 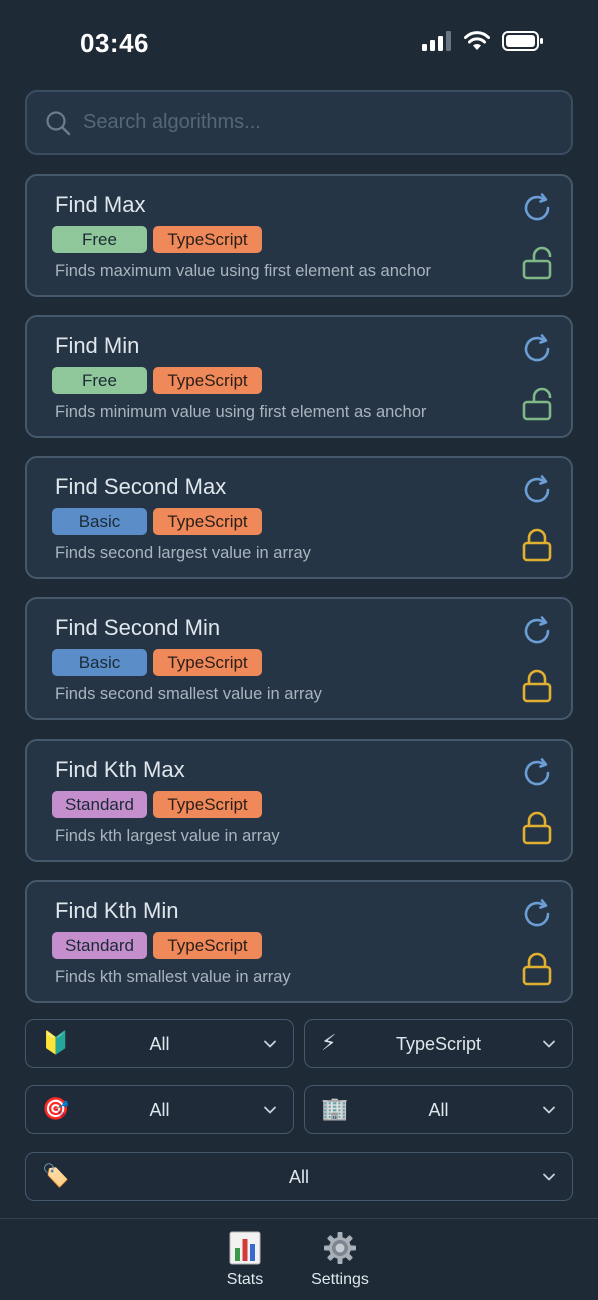 I want to click on algorithm-title: Find Second Min, so click(x=138, y=627).